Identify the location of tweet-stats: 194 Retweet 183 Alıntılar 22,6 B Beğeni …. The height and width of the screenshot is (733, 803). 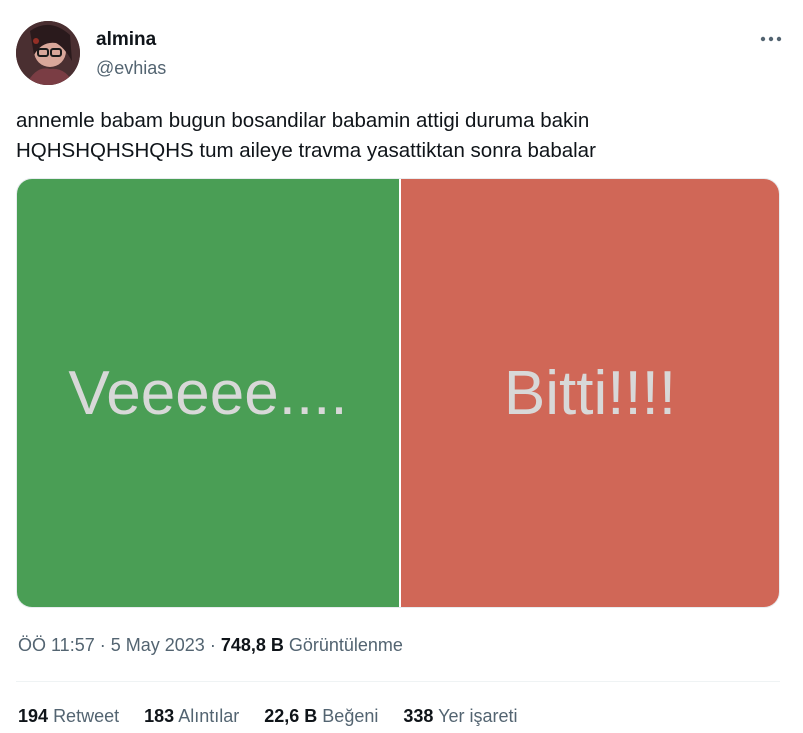
(277, 716).